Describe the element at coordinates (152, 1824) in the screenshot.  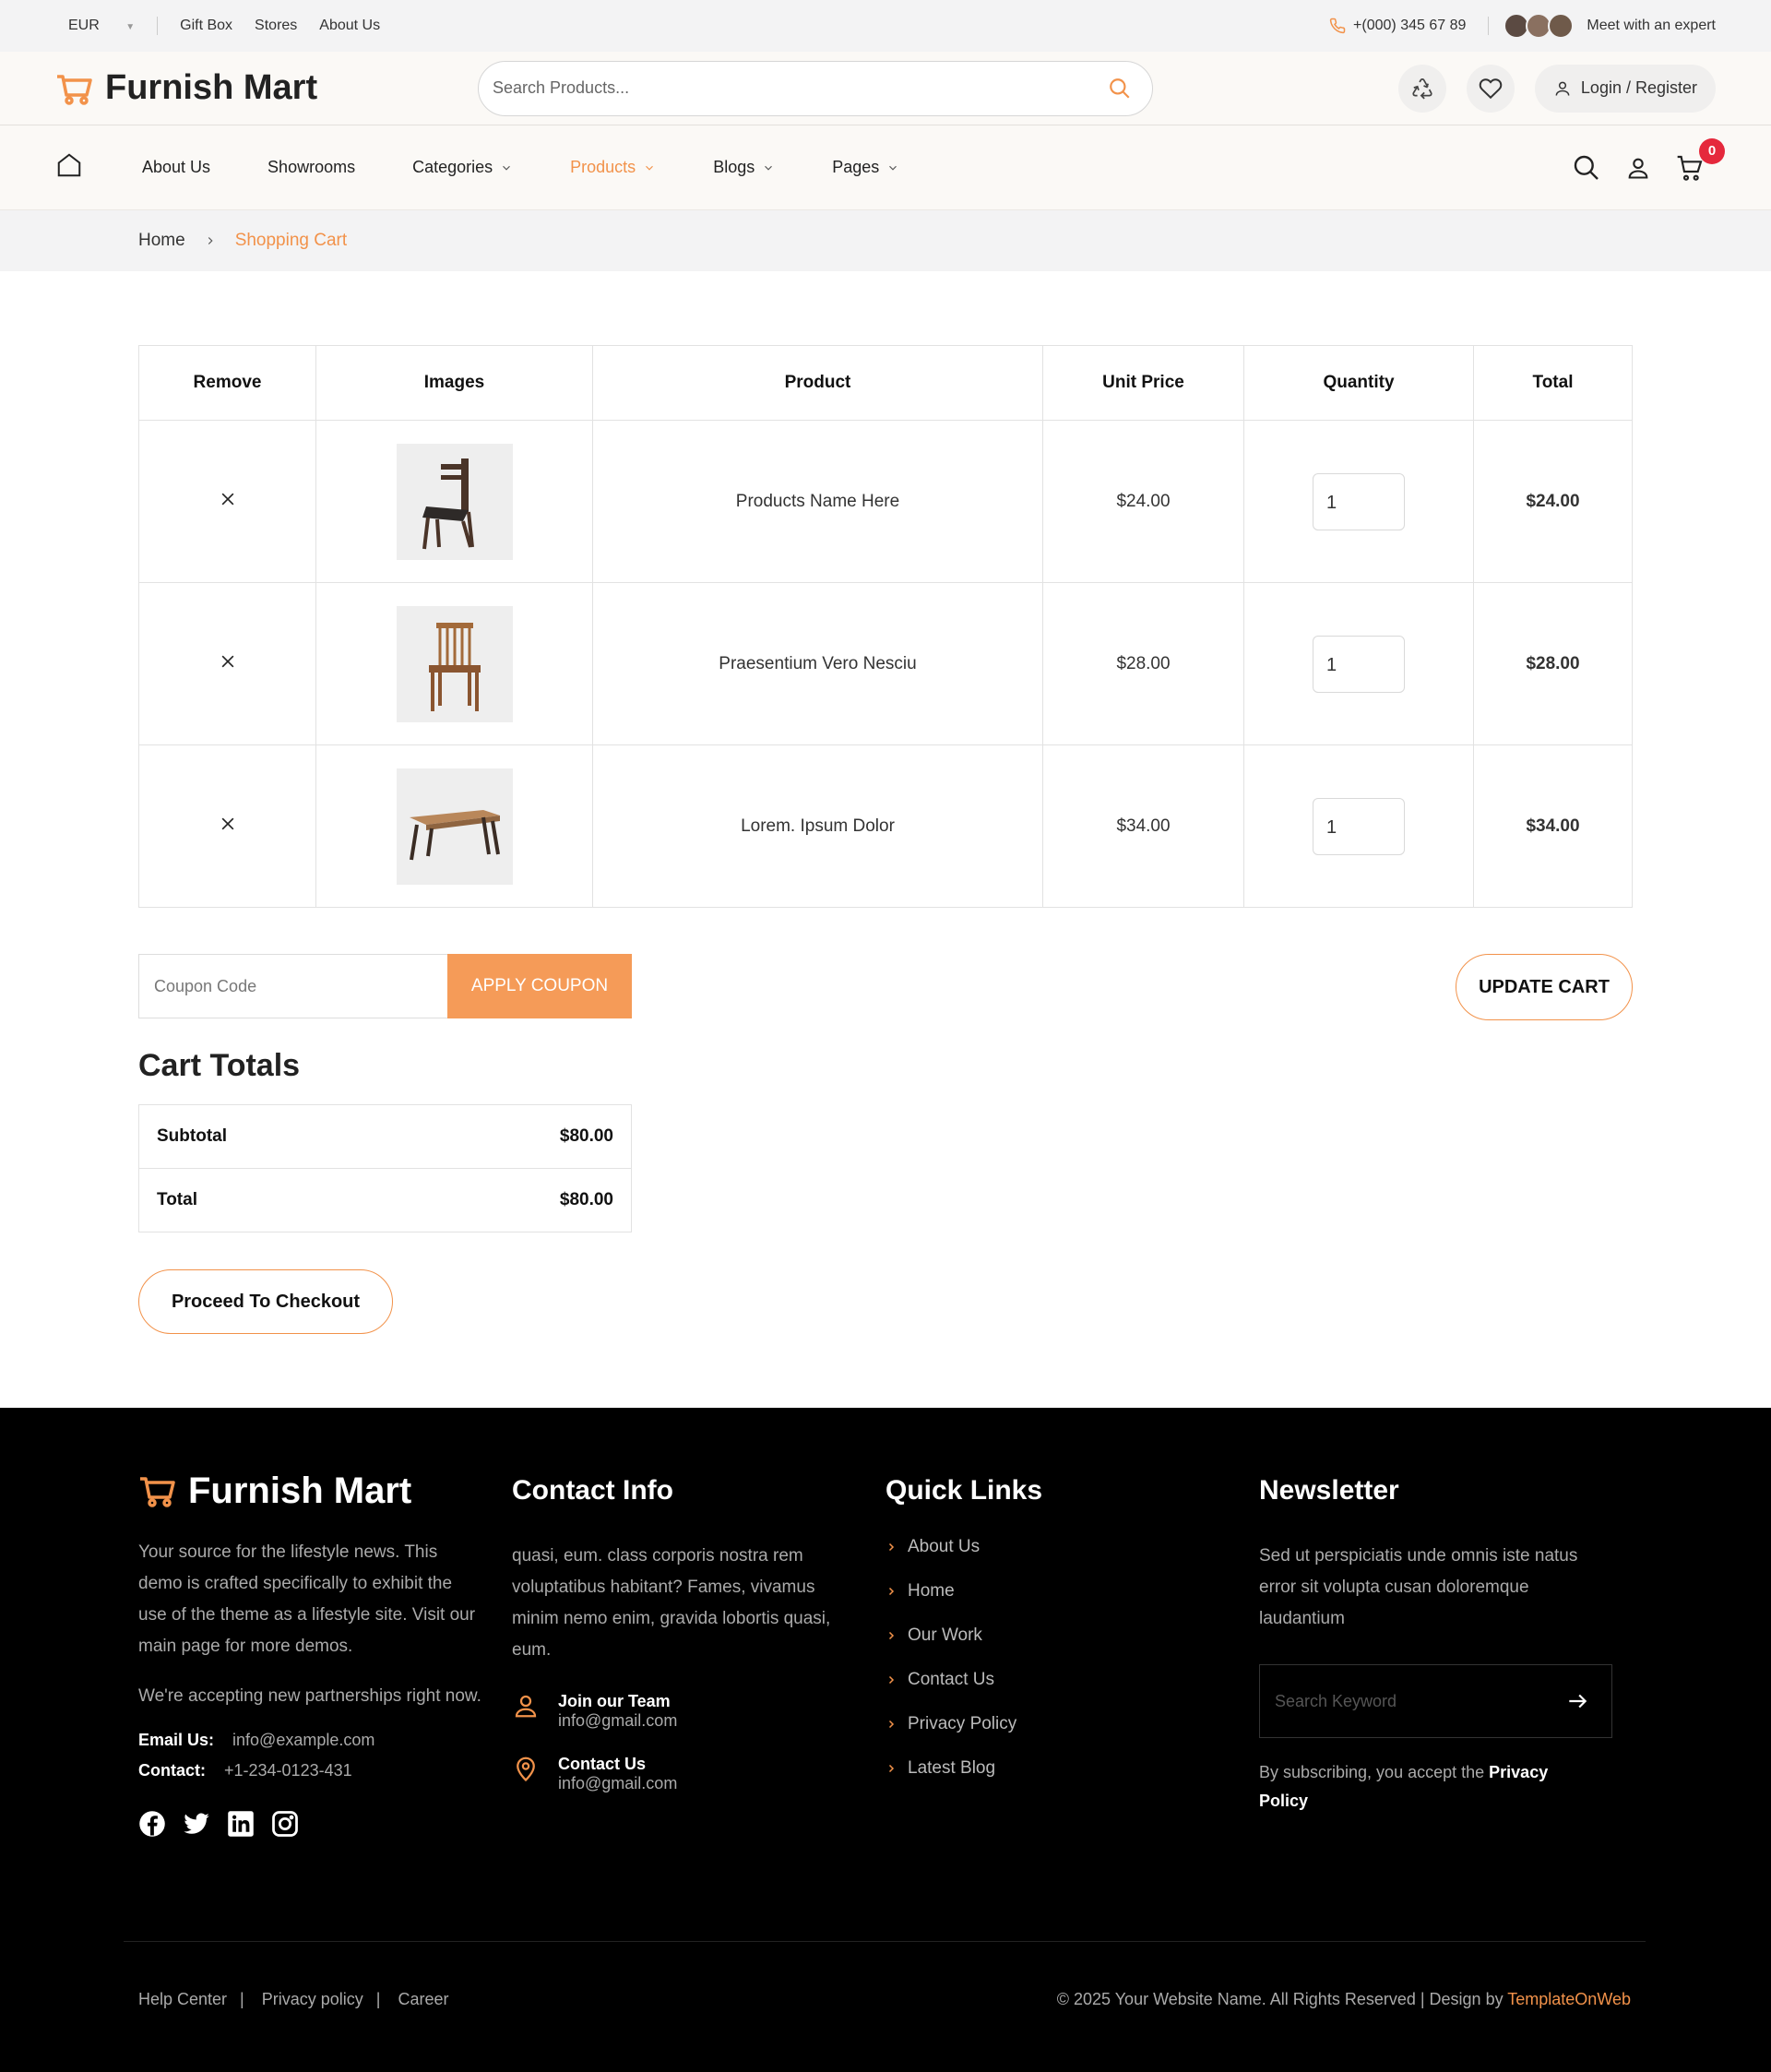
I see `facebook-icon` at that location.